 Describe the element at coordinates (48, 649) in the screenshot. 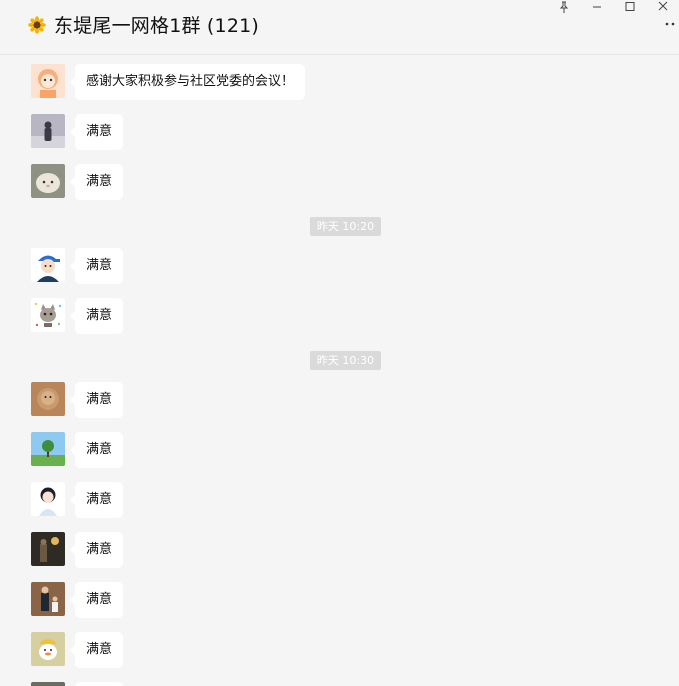

I see `duck-cartoon-avatar` at that location.